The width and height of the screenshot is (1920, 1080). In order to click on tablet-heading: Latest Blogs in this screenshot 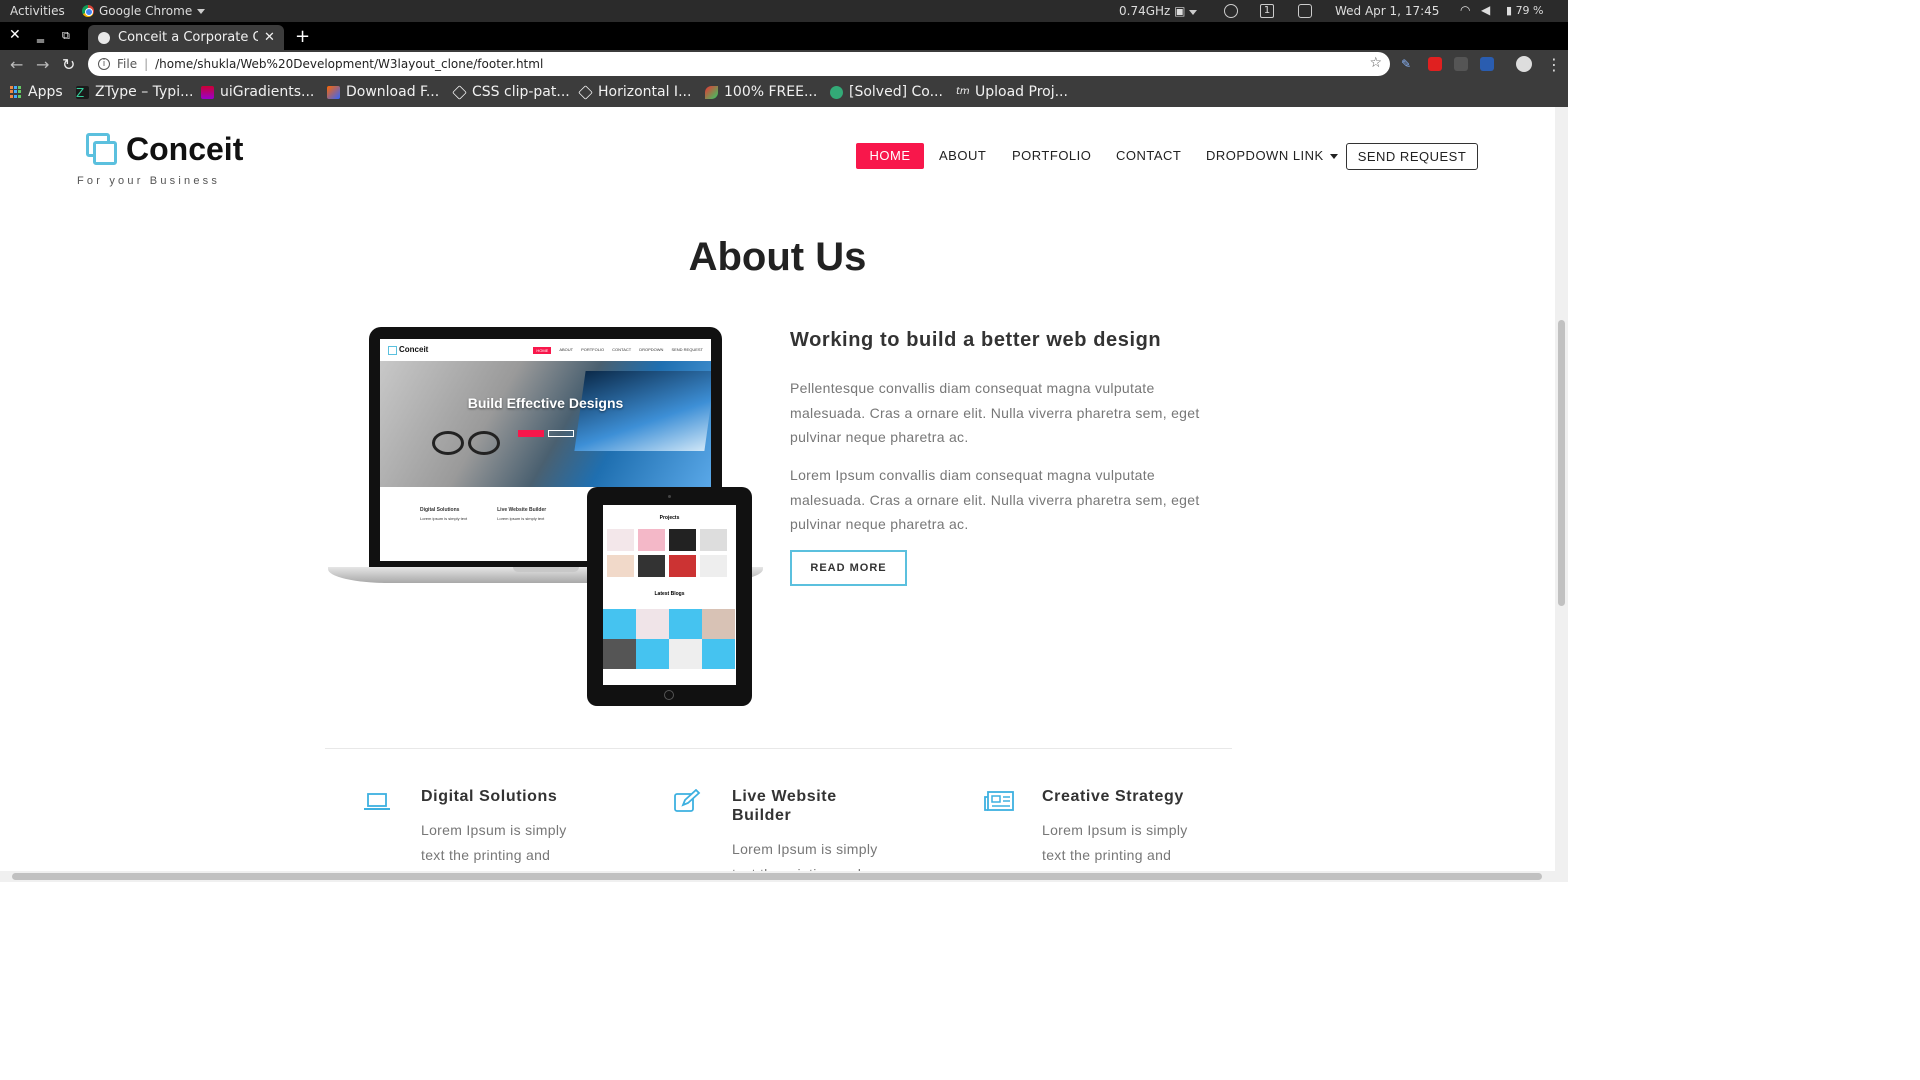, I will do `click(669, 594)`.